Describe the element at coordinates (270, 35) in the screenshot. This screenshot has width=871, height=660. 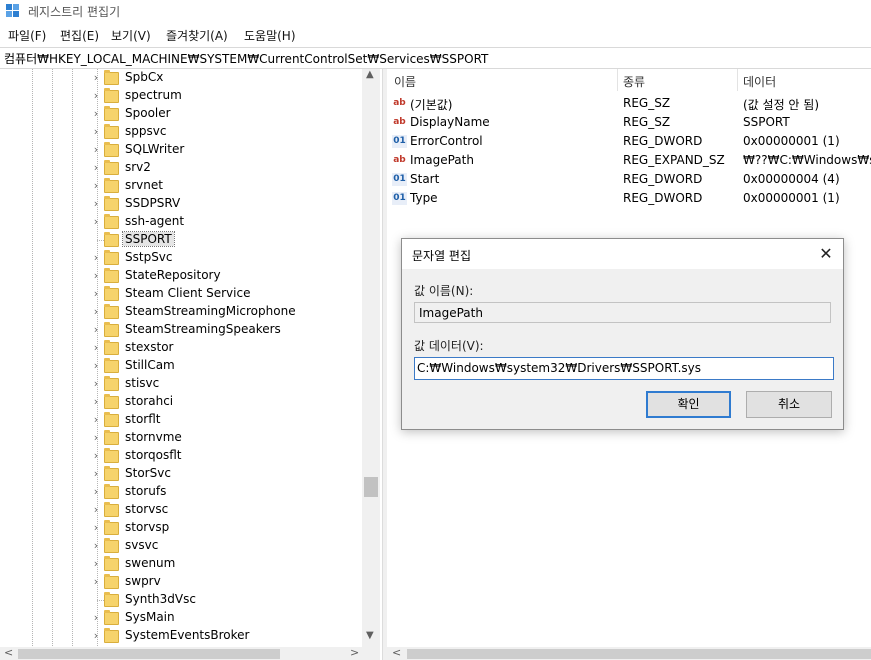
I see `menu-help: 도움말(H)` at that location.